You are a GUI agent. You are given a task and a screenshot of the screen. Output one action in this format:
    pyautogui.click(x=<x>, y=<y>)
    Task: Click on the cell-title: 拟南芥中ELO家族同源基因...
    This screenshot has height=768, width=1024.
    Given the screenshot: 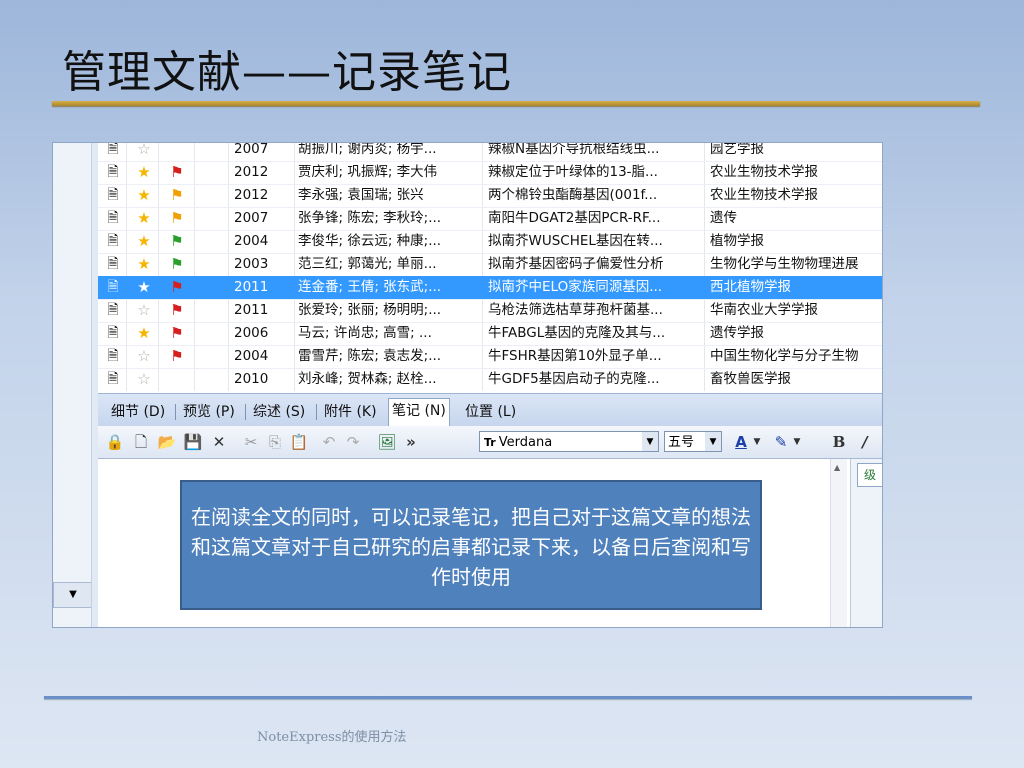 What is the action you would take?
    pyautogui.click(x=575, y=287)
    